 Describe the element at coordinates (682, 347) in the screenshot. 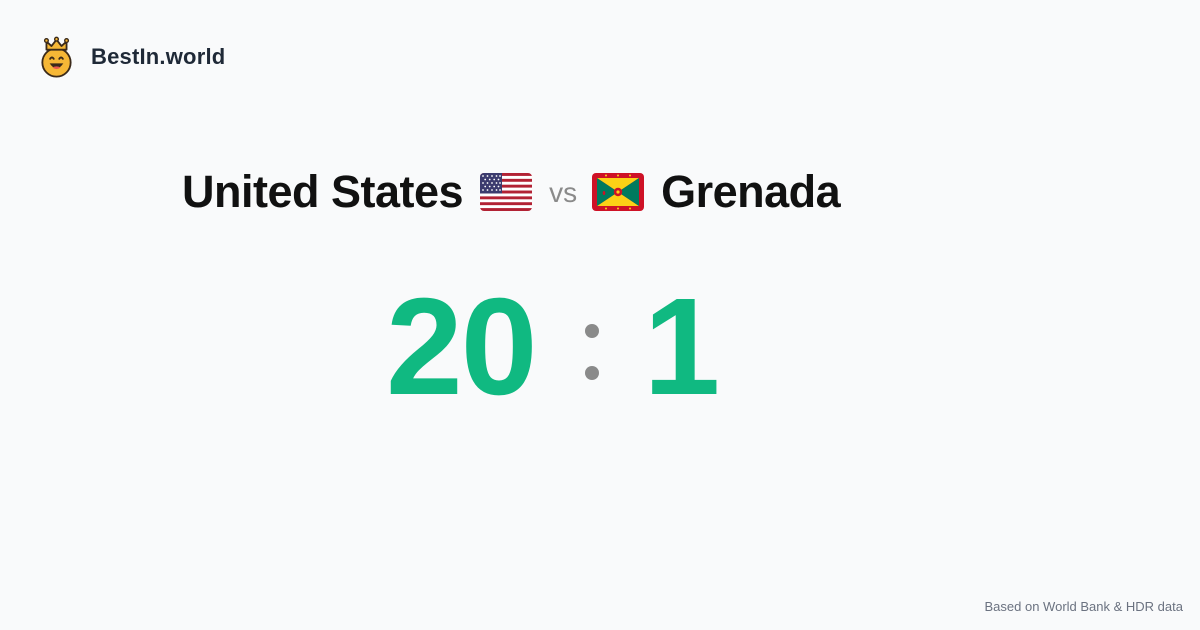

I see `score-right: 1` at that location.